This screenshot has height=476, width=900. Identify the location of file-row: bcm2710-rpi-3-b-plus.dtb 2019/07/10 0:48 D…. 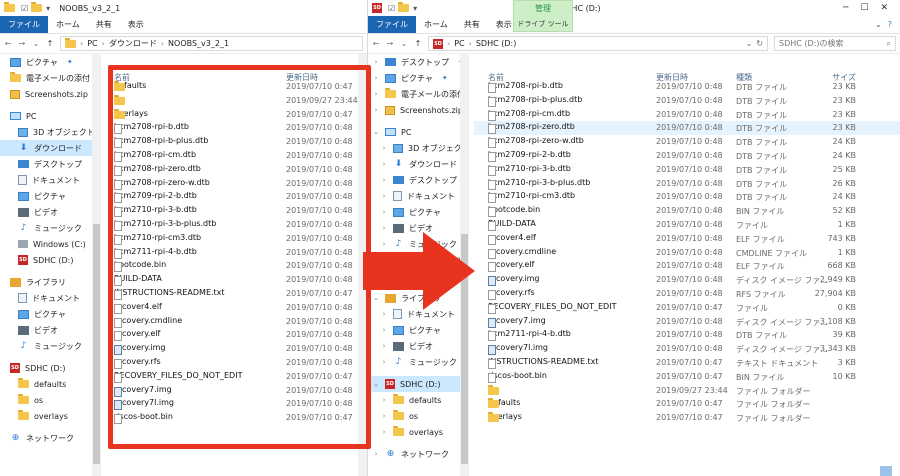
(687, 184).